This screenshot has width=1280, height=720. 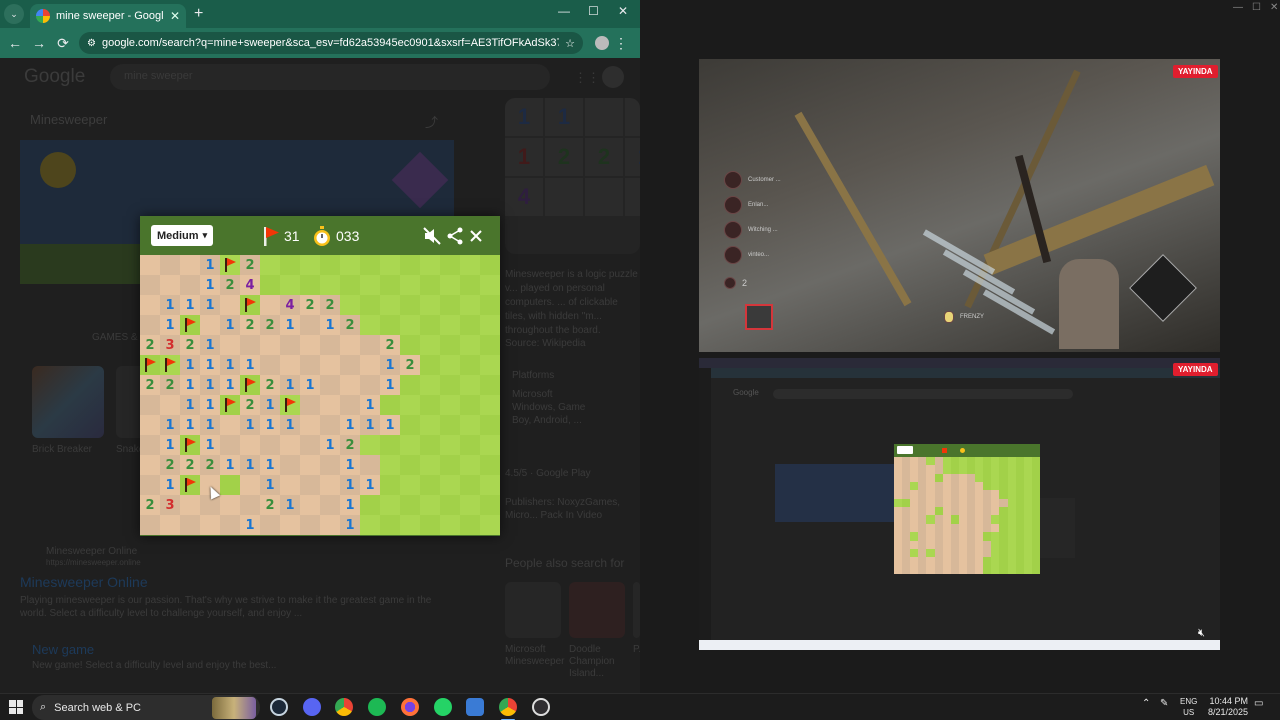 I want to click on google-account-avatar, so click(x=613, y=77).